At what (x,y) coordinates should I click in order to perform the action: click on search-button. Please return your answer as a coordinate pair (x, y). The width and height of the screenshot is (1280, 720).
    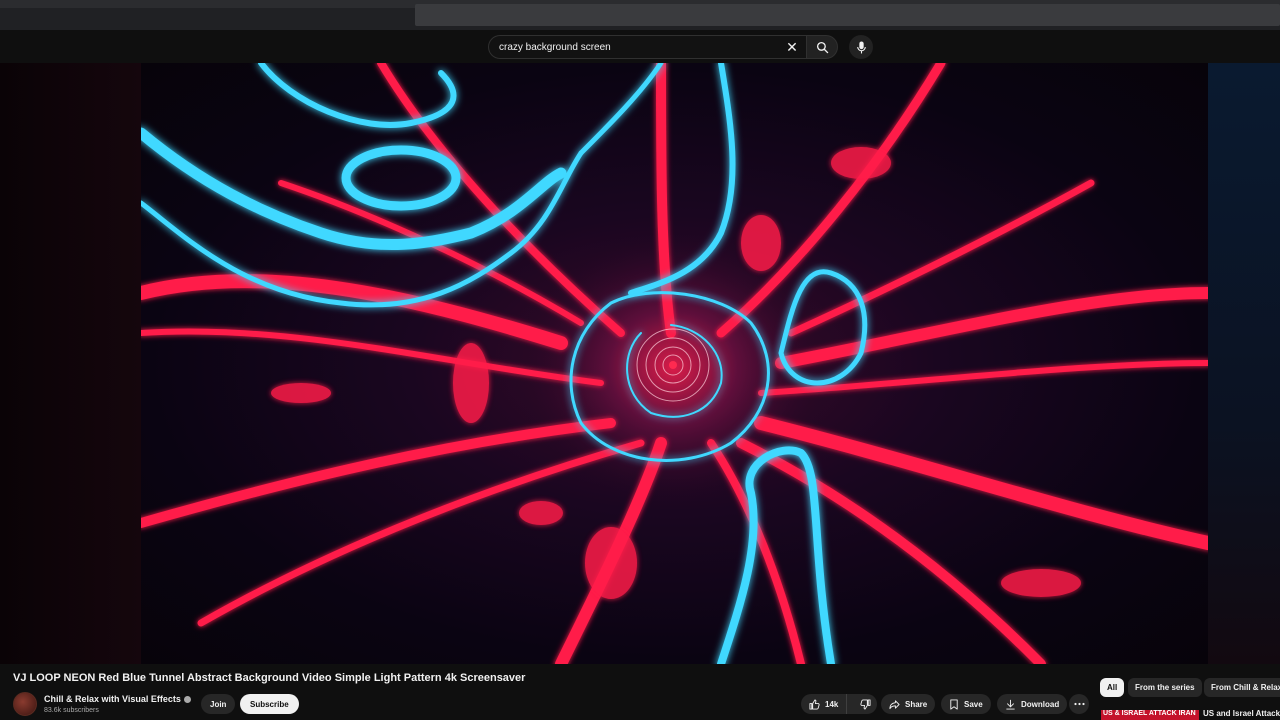
    Looking at the image, I should click on (822, 47).